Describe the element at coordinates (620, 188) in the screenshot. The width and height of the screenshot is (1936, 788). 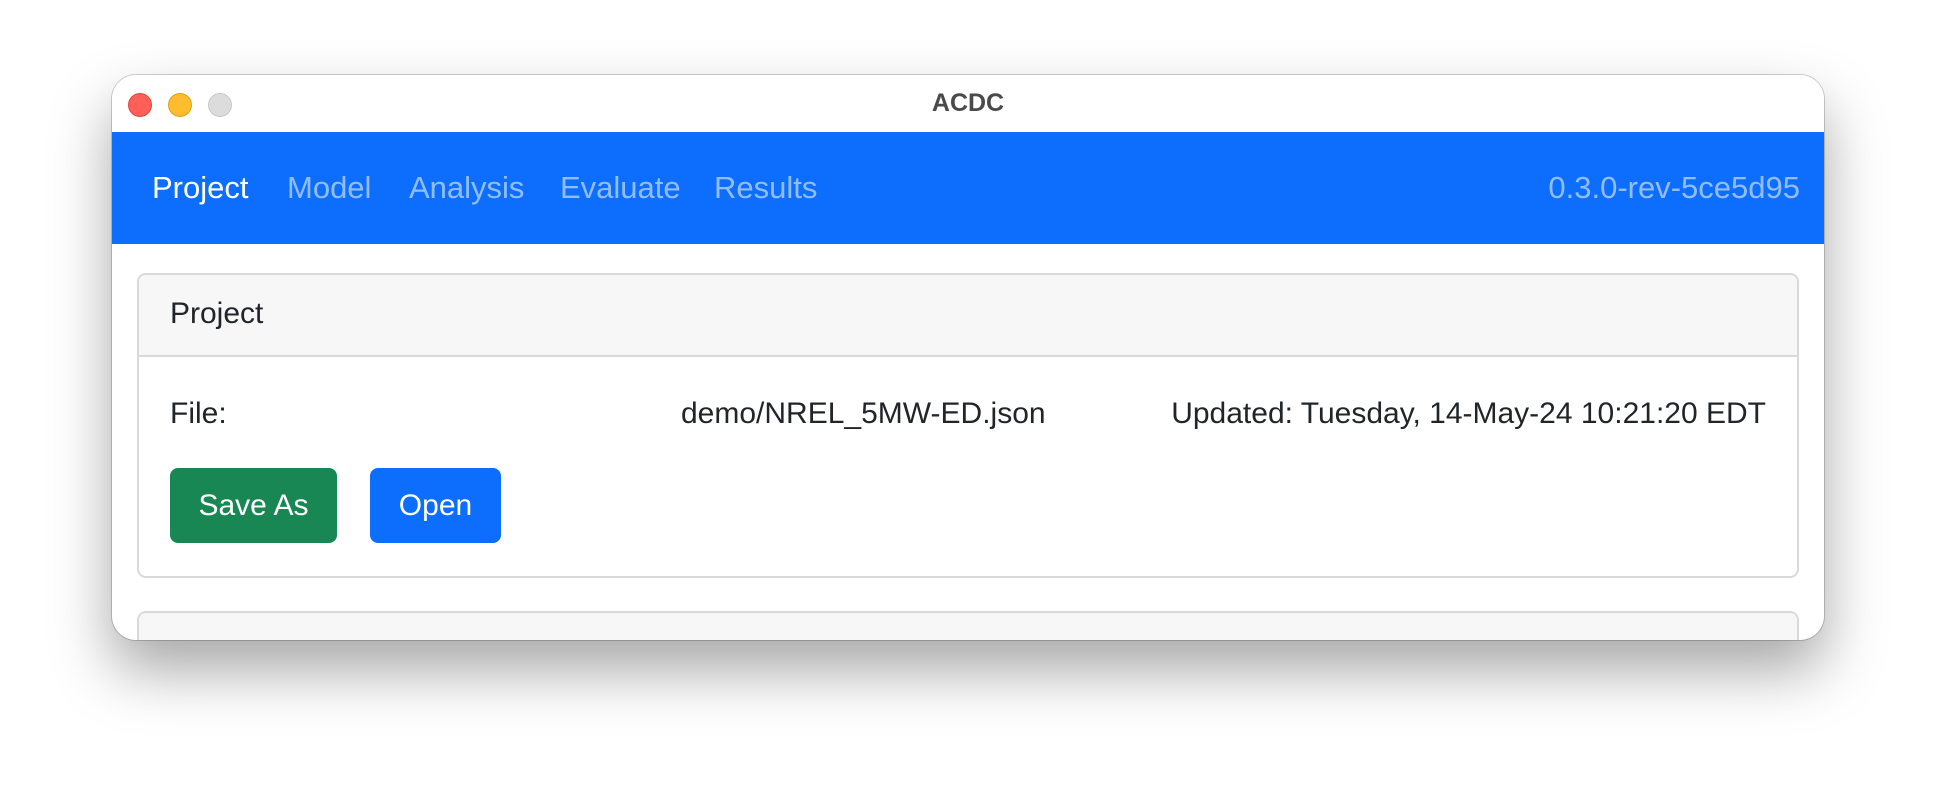
I see `tab-evaluate: Evaluate` at that location.